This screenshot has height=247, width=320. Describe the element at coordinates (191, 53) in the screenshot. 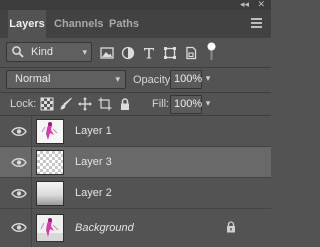

I see `smart-object-filter-icon` at that location.